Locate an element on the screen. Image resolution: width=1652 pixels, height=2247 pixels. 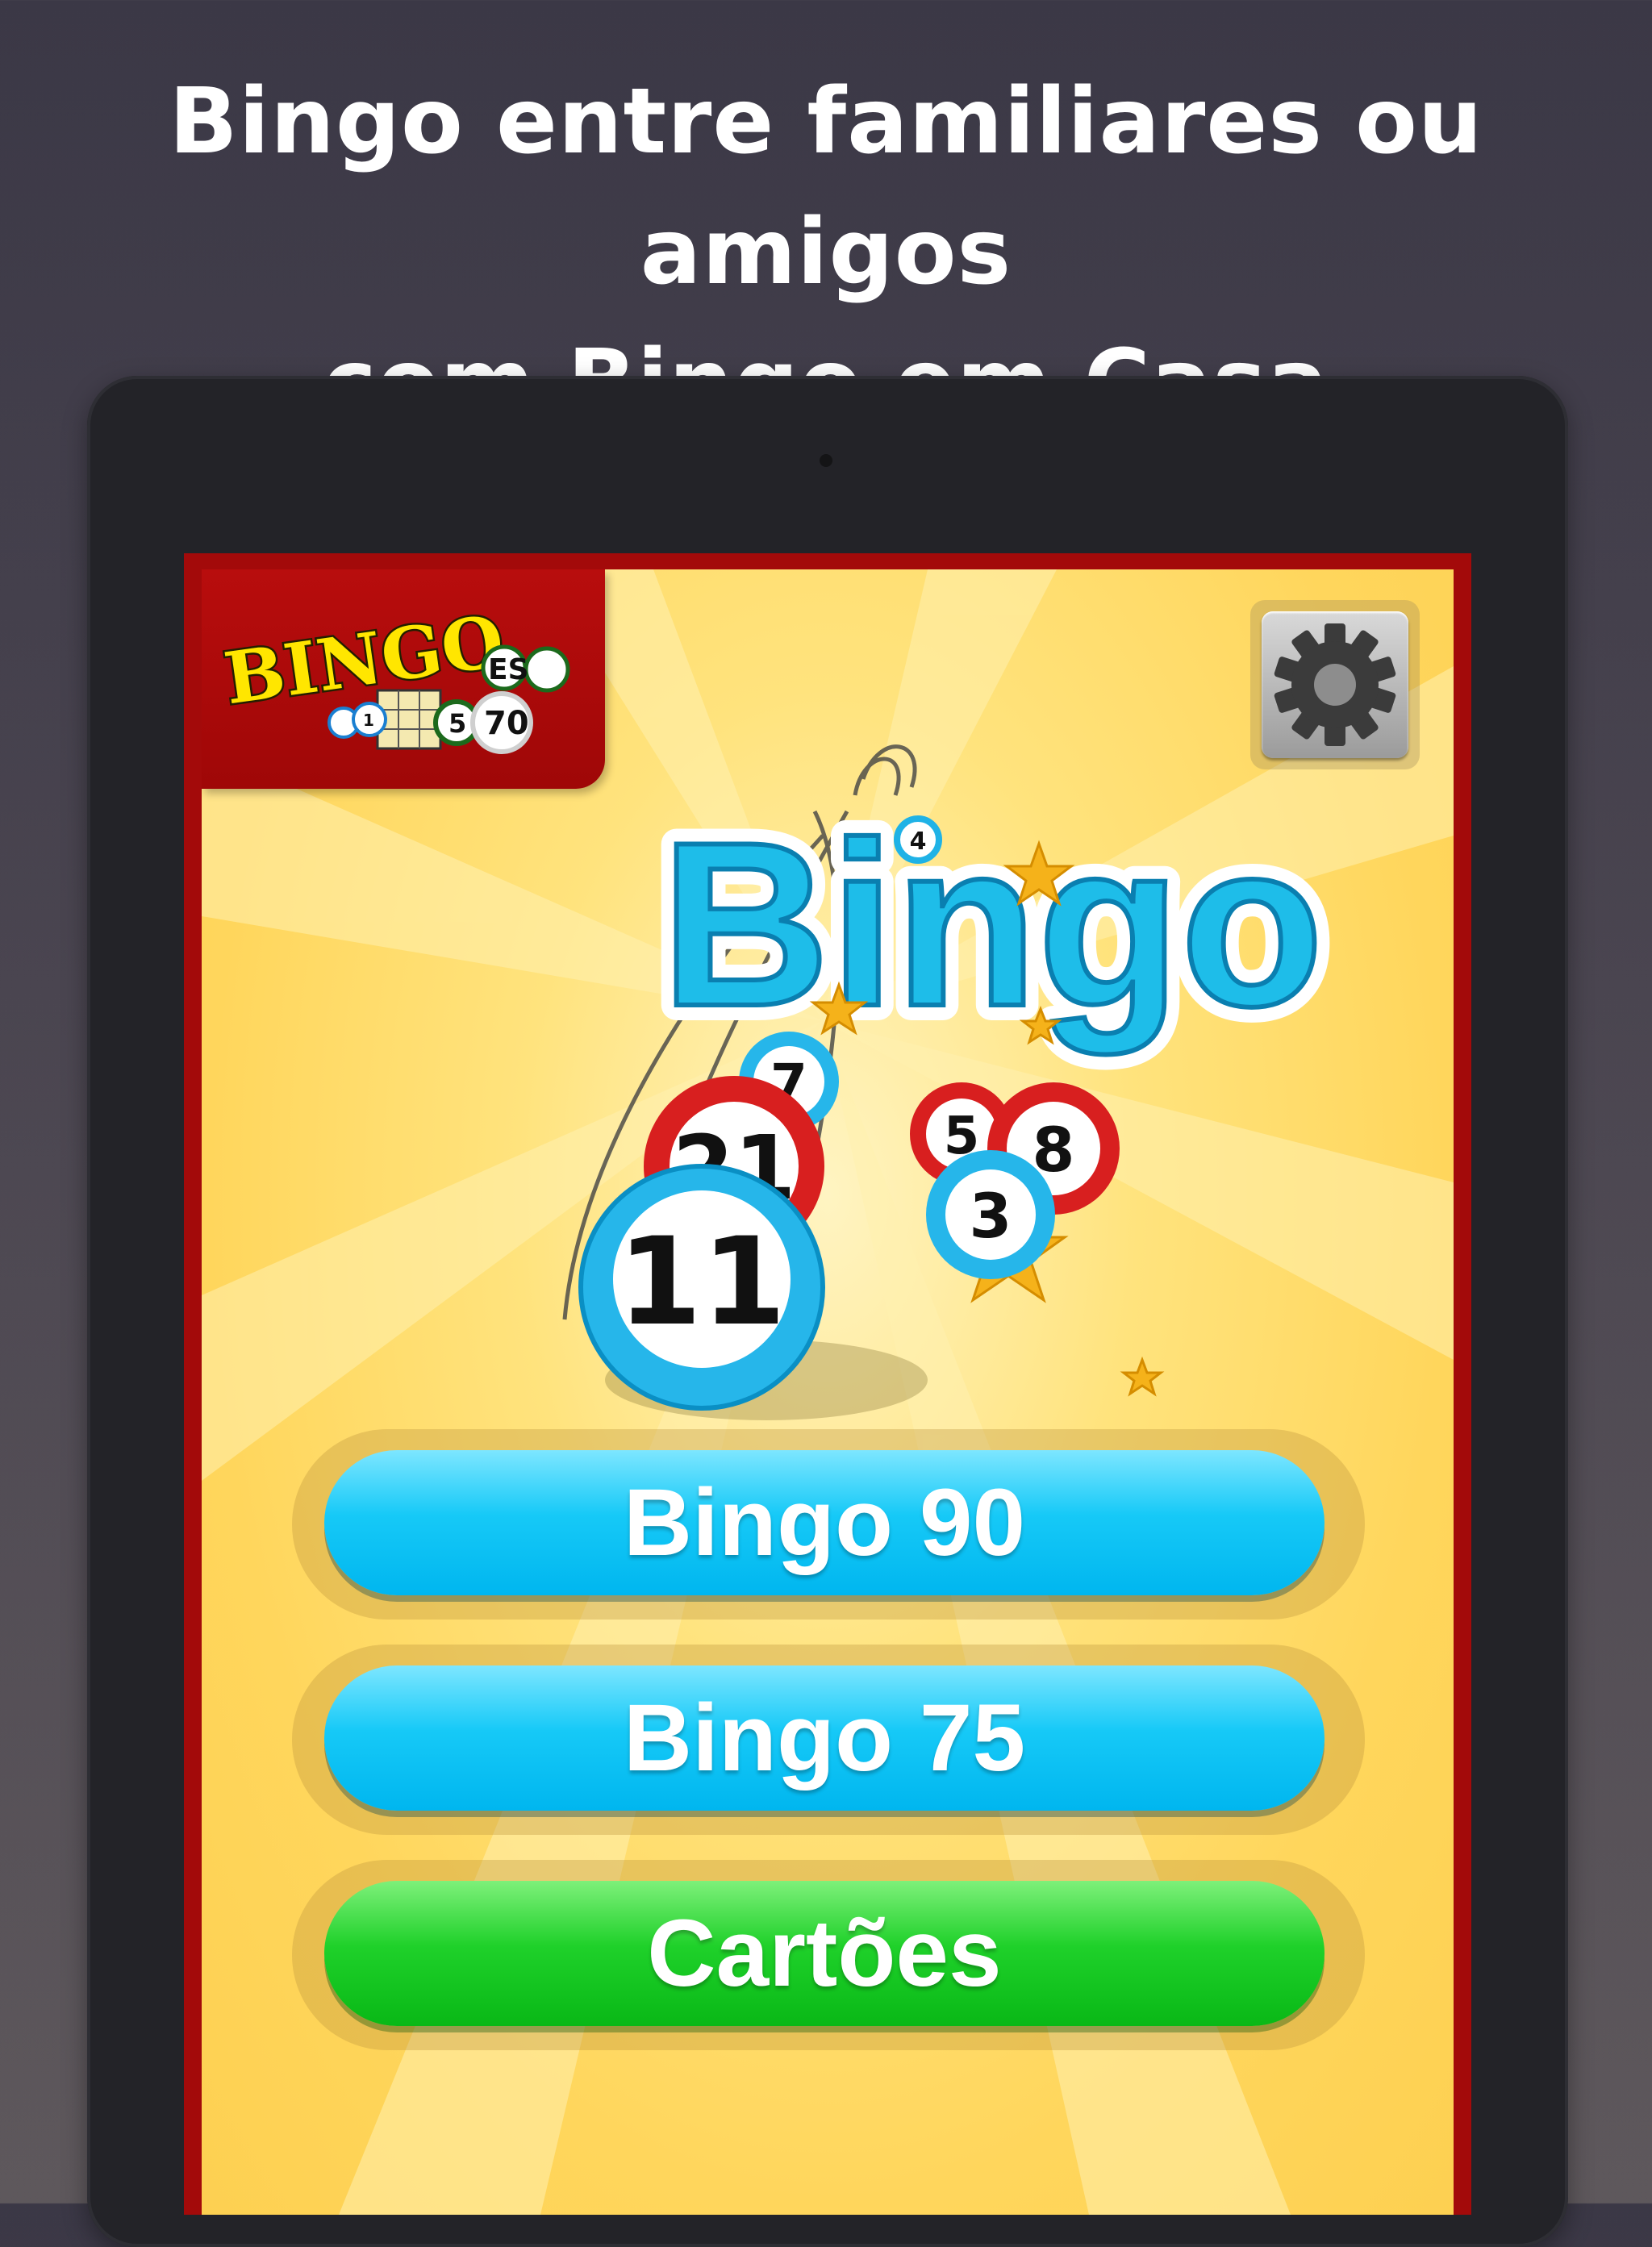
bingo90-button: Bingo 90 is located at coordinates (824, 1522).